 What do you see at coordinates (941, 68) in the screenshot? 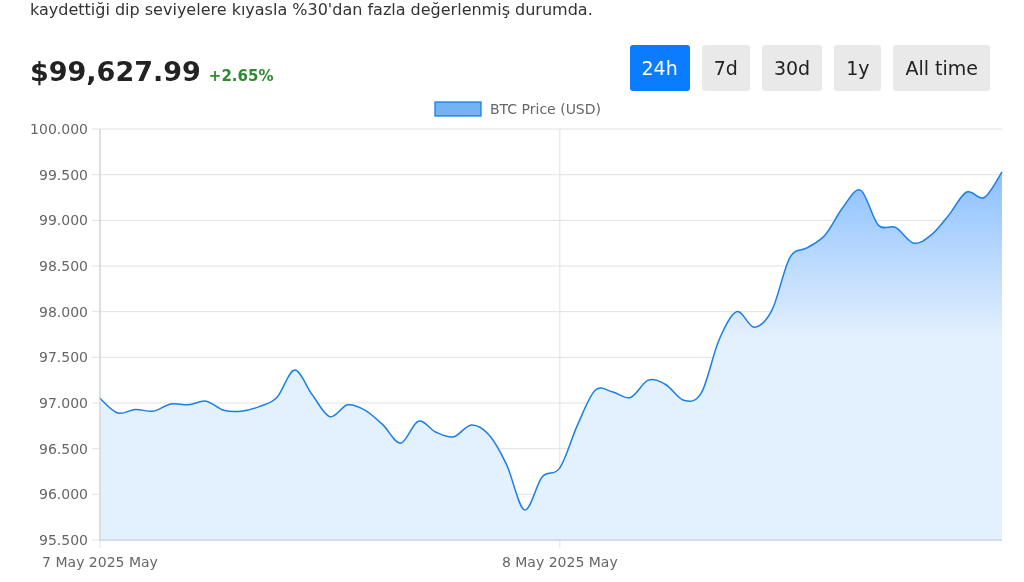
I see `range-tab: All time` at bounding box center [941, 68].